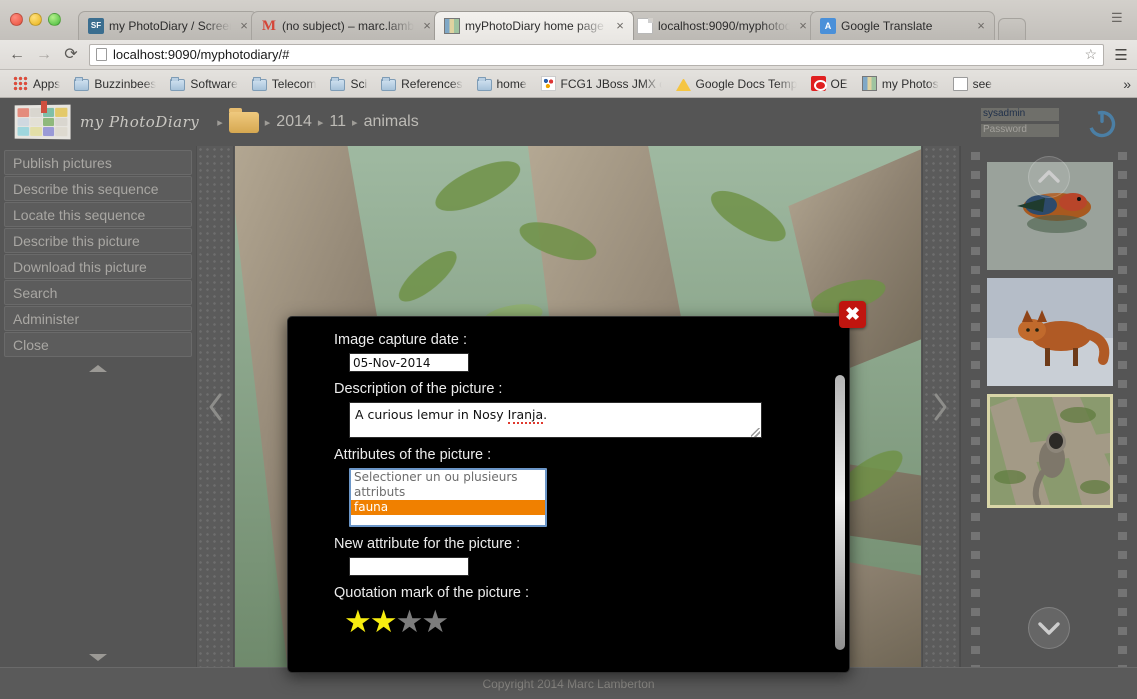  Describe the element at coordinates (346, 25) in the screenshot. I see `browser-tab-2: M (no subject) – marc.lamber ×` at that location.